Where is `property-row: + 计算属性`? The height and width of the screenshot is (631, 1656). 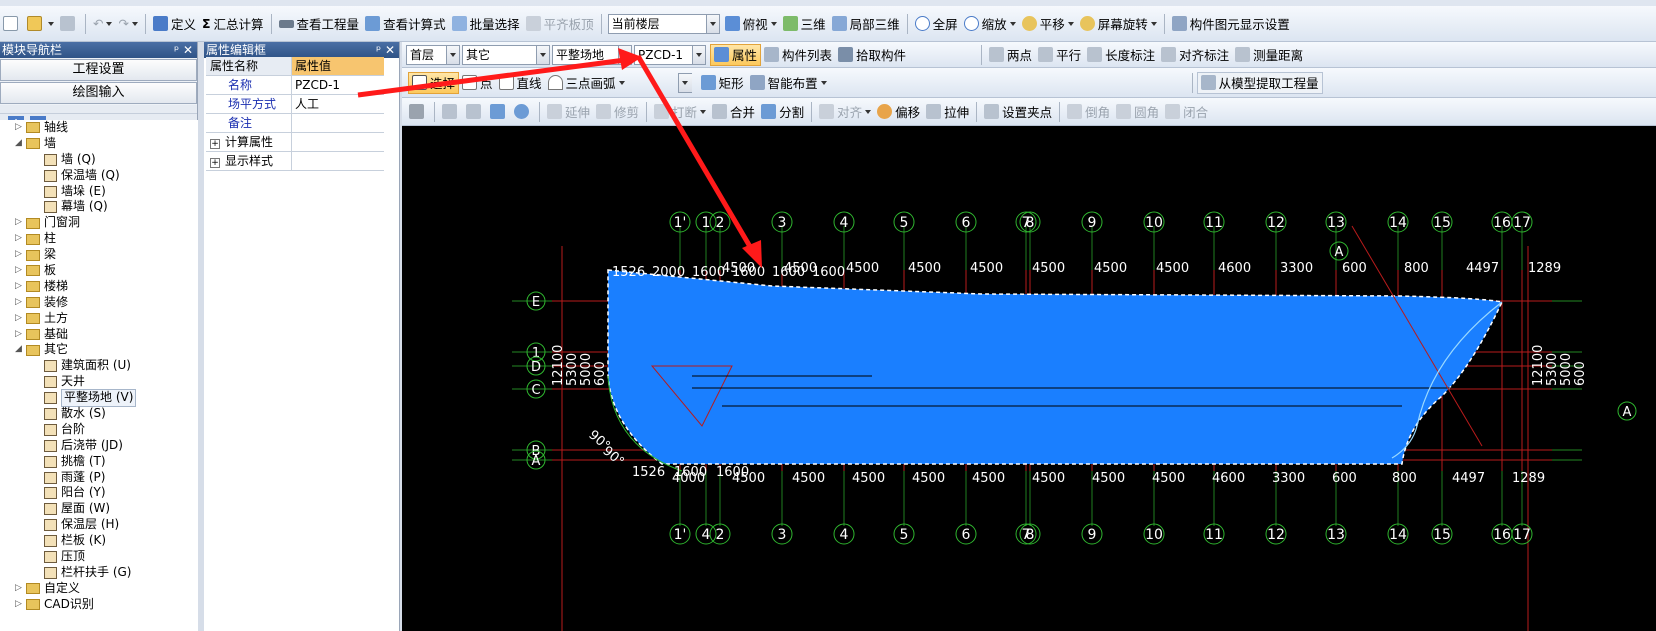 property-row: + 计算属性 is located at coordinates (295, 142).